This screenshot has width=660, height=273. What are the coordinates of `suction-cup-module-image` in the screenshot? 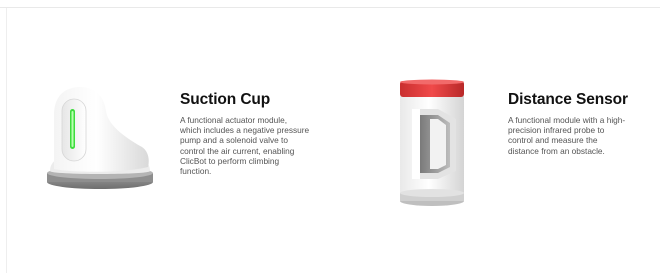 It's located at (100, 138).